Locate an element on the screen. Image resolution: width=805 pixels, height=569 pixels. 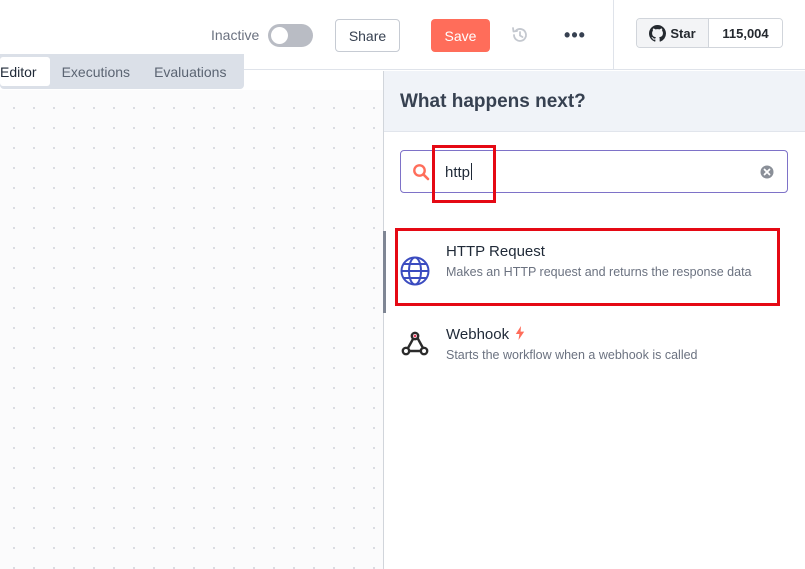
webhook-icon is located at coordinates (415, 343).